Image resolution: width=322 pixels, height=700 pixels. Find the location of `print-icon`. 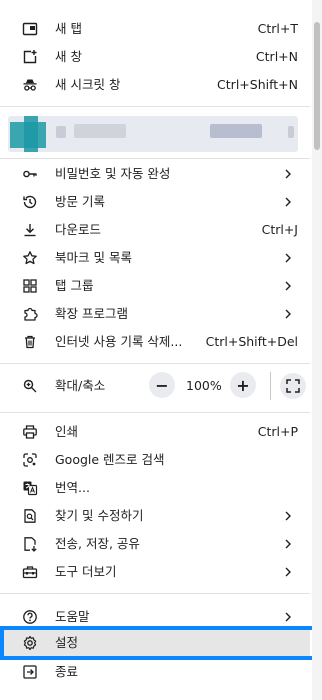

print-icon is located at coordinates (30, 432).